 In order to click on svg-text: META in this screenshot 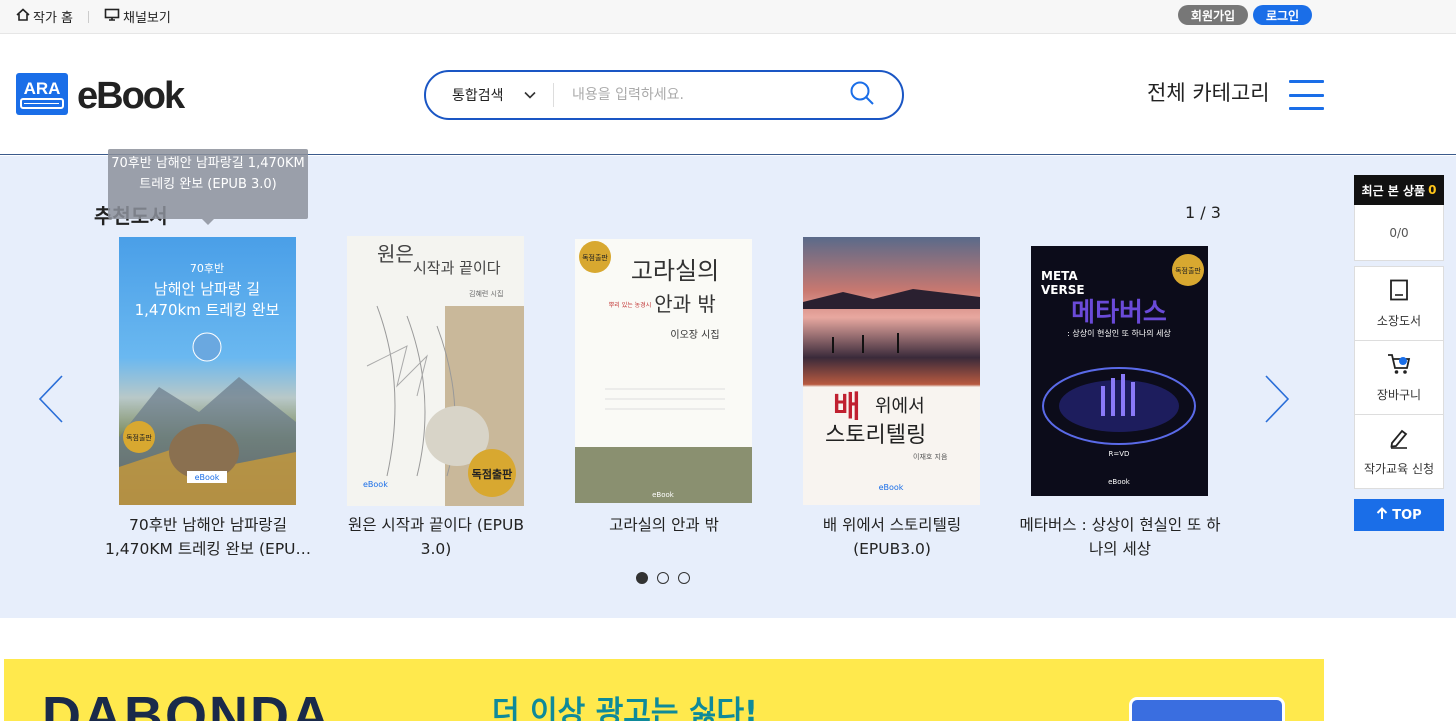, I will do `click(1059, 276)`.